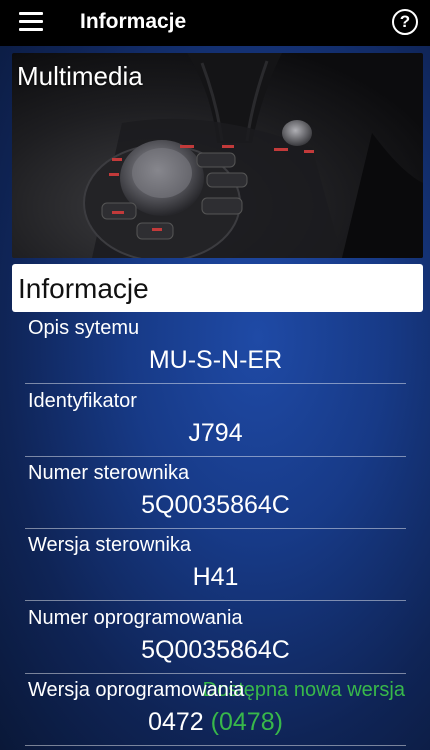 Image resolution: width=430 pixels, height=750 pixels. I want to click on row-label: Wersja oprogramowania, so click(136, 690).